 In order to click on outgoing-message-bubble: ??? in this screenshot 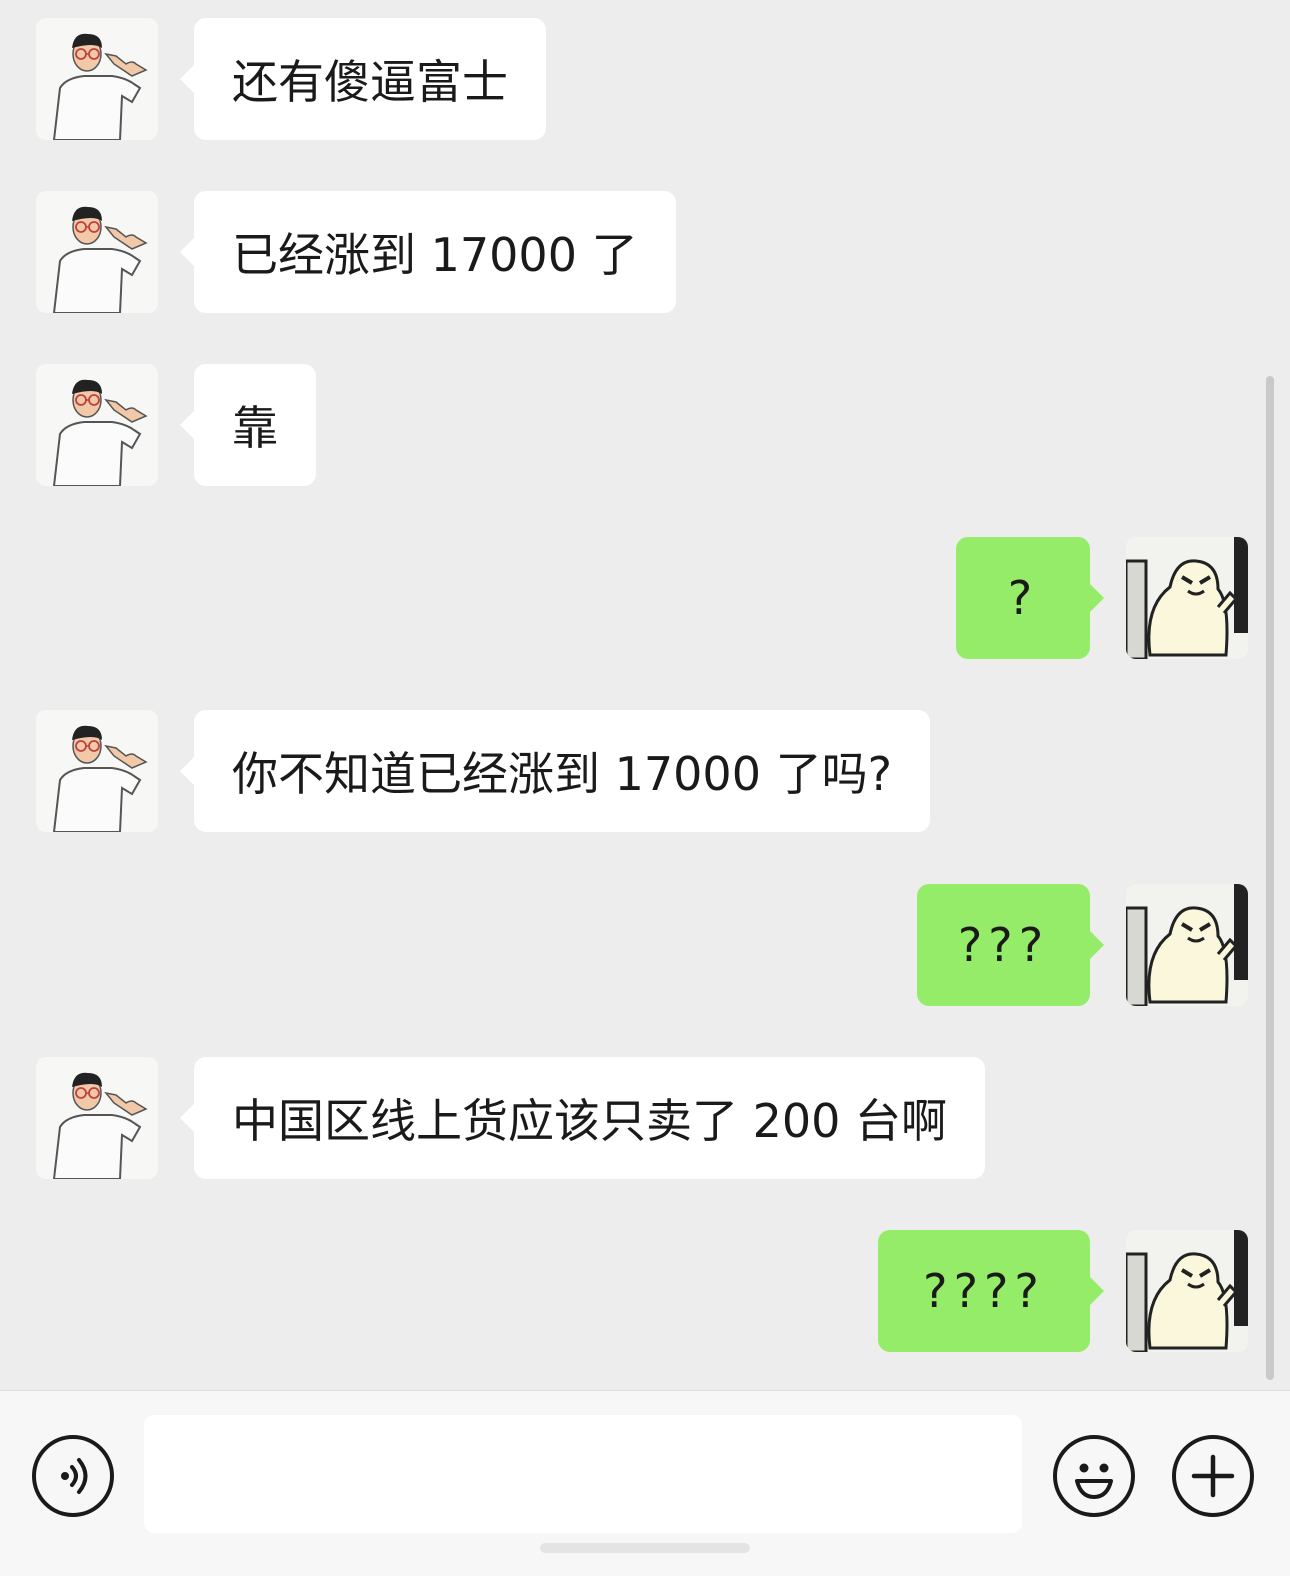, I will do `click(1010, 945)`.